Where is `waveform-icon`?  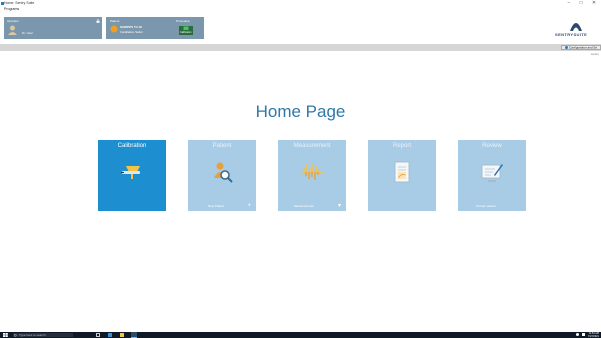
waveform-icon is located at coordinates (312, 171).